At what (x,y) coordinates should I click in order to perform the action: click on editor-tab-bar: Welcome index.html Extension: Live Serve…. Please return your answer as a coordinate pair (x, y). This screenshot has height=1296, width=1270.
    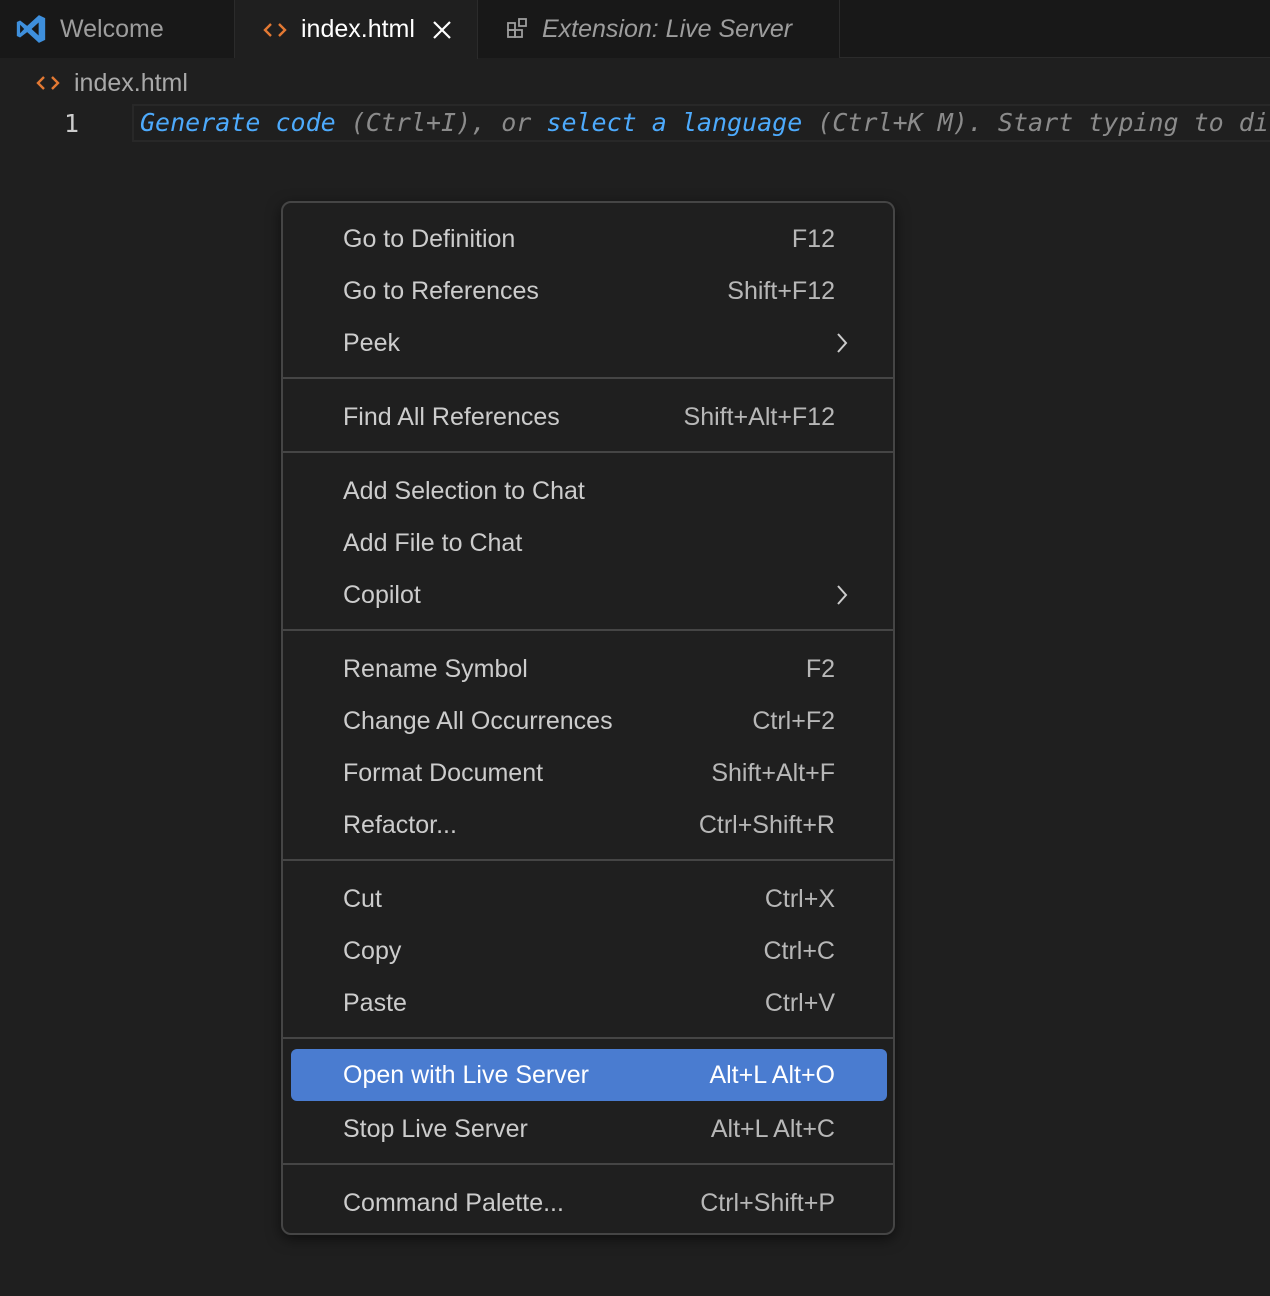
    Looking at the image, I should click on (635, 29).